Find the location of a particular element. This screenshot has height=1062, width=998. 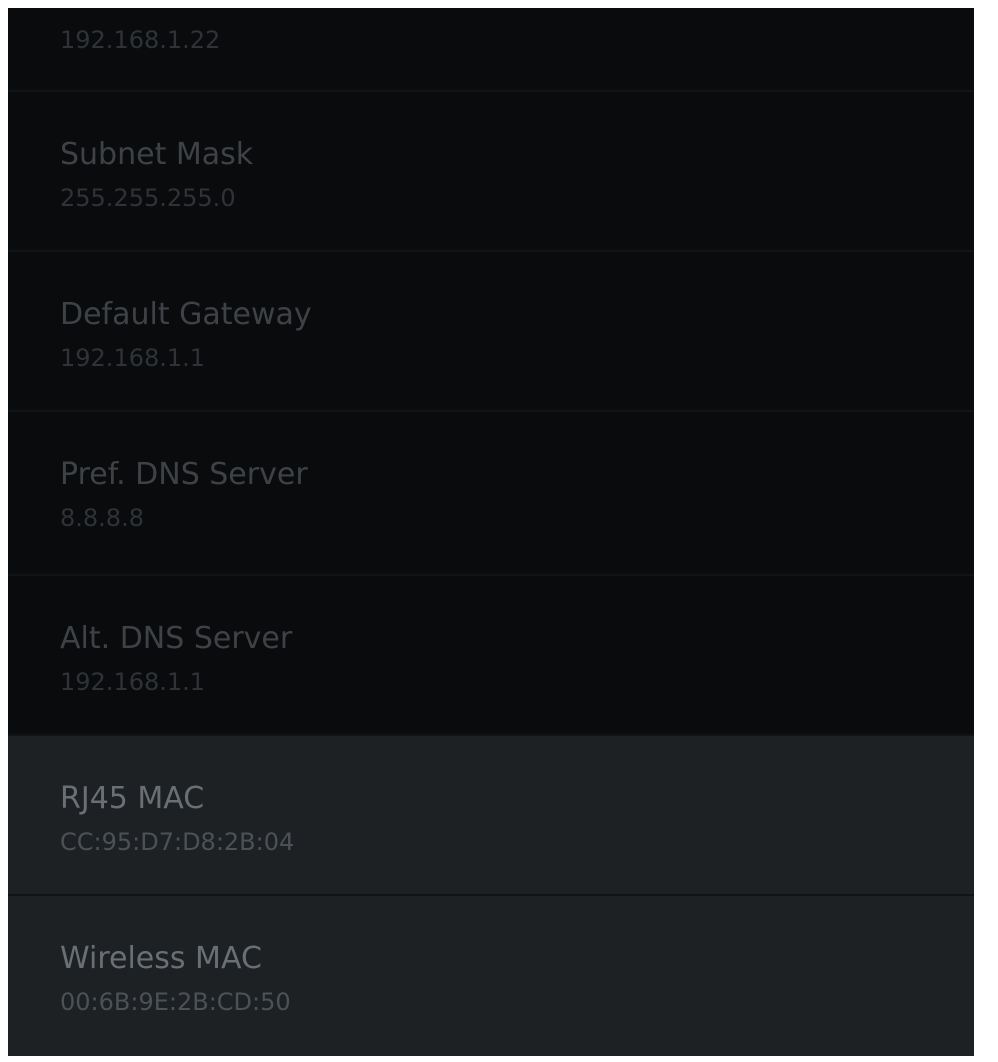

subnet-mask-row: Subnet Mask 255.255.255.0 is located at coordinates (491, 172).